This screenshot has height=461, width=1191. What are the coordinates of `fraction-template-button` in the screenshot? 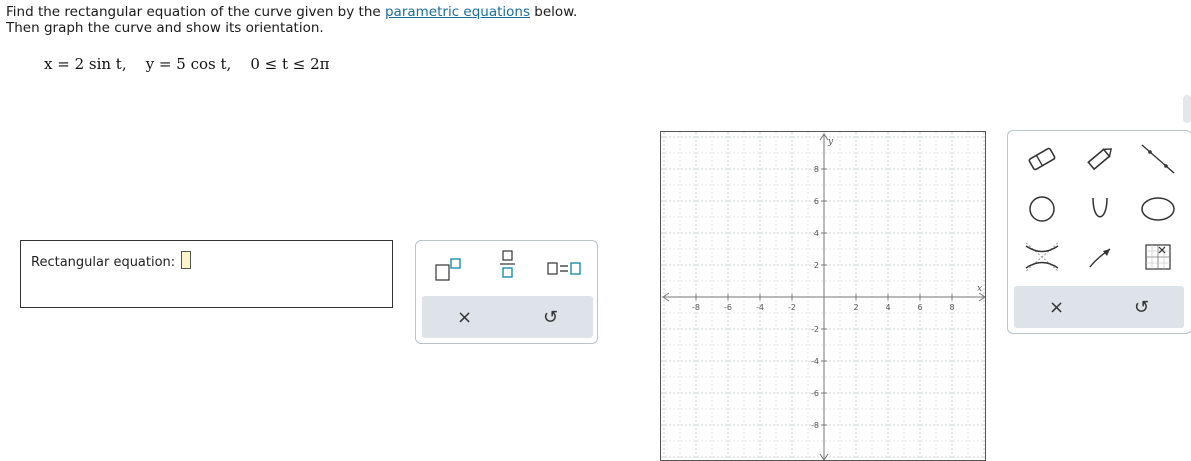 It's located at (508, 265).